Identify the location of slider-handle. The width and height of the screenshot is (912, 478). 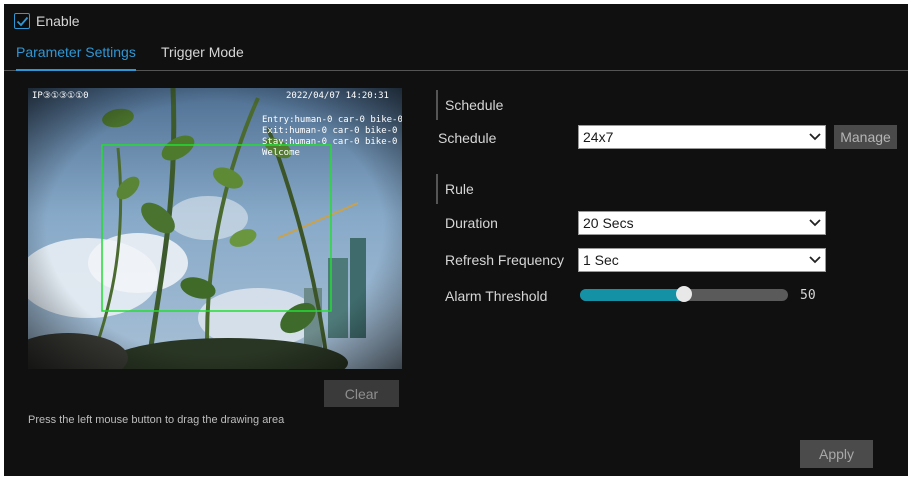
(684, 294).